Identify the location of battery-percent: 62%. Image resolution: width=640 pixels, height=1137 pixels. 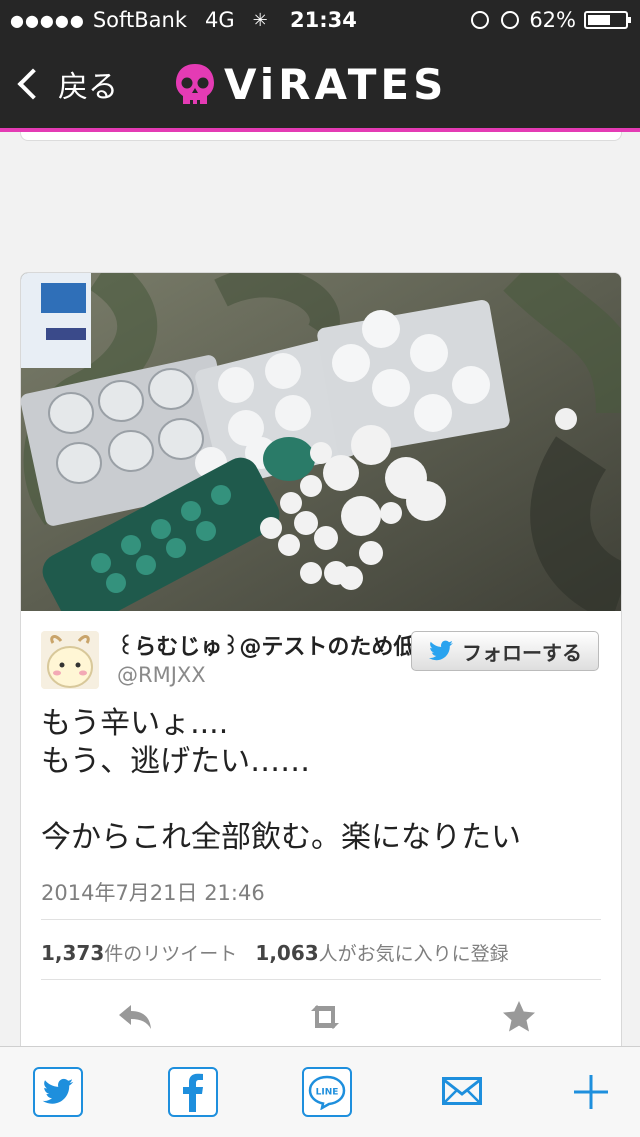
(552, 20).